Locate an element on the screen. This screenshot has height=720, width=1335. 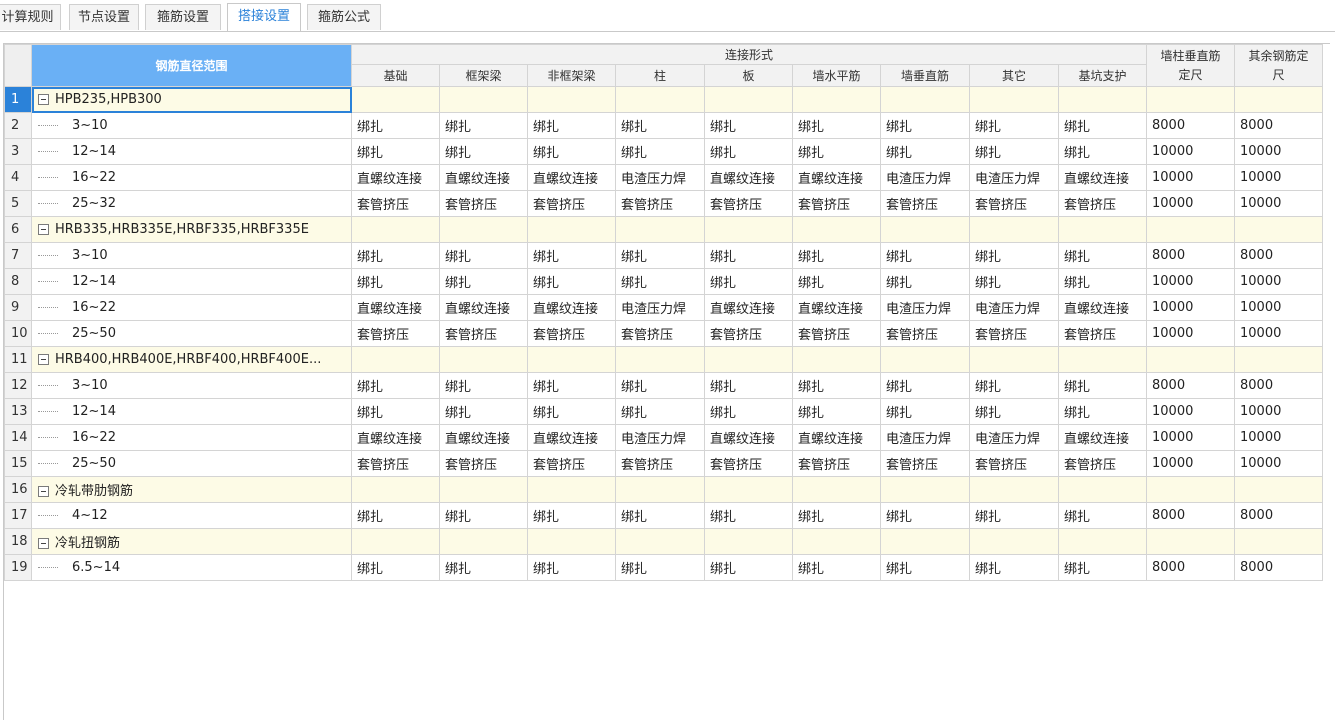
group-name-cell: HPB235,HPB300 is located at coordinates (191, 99).